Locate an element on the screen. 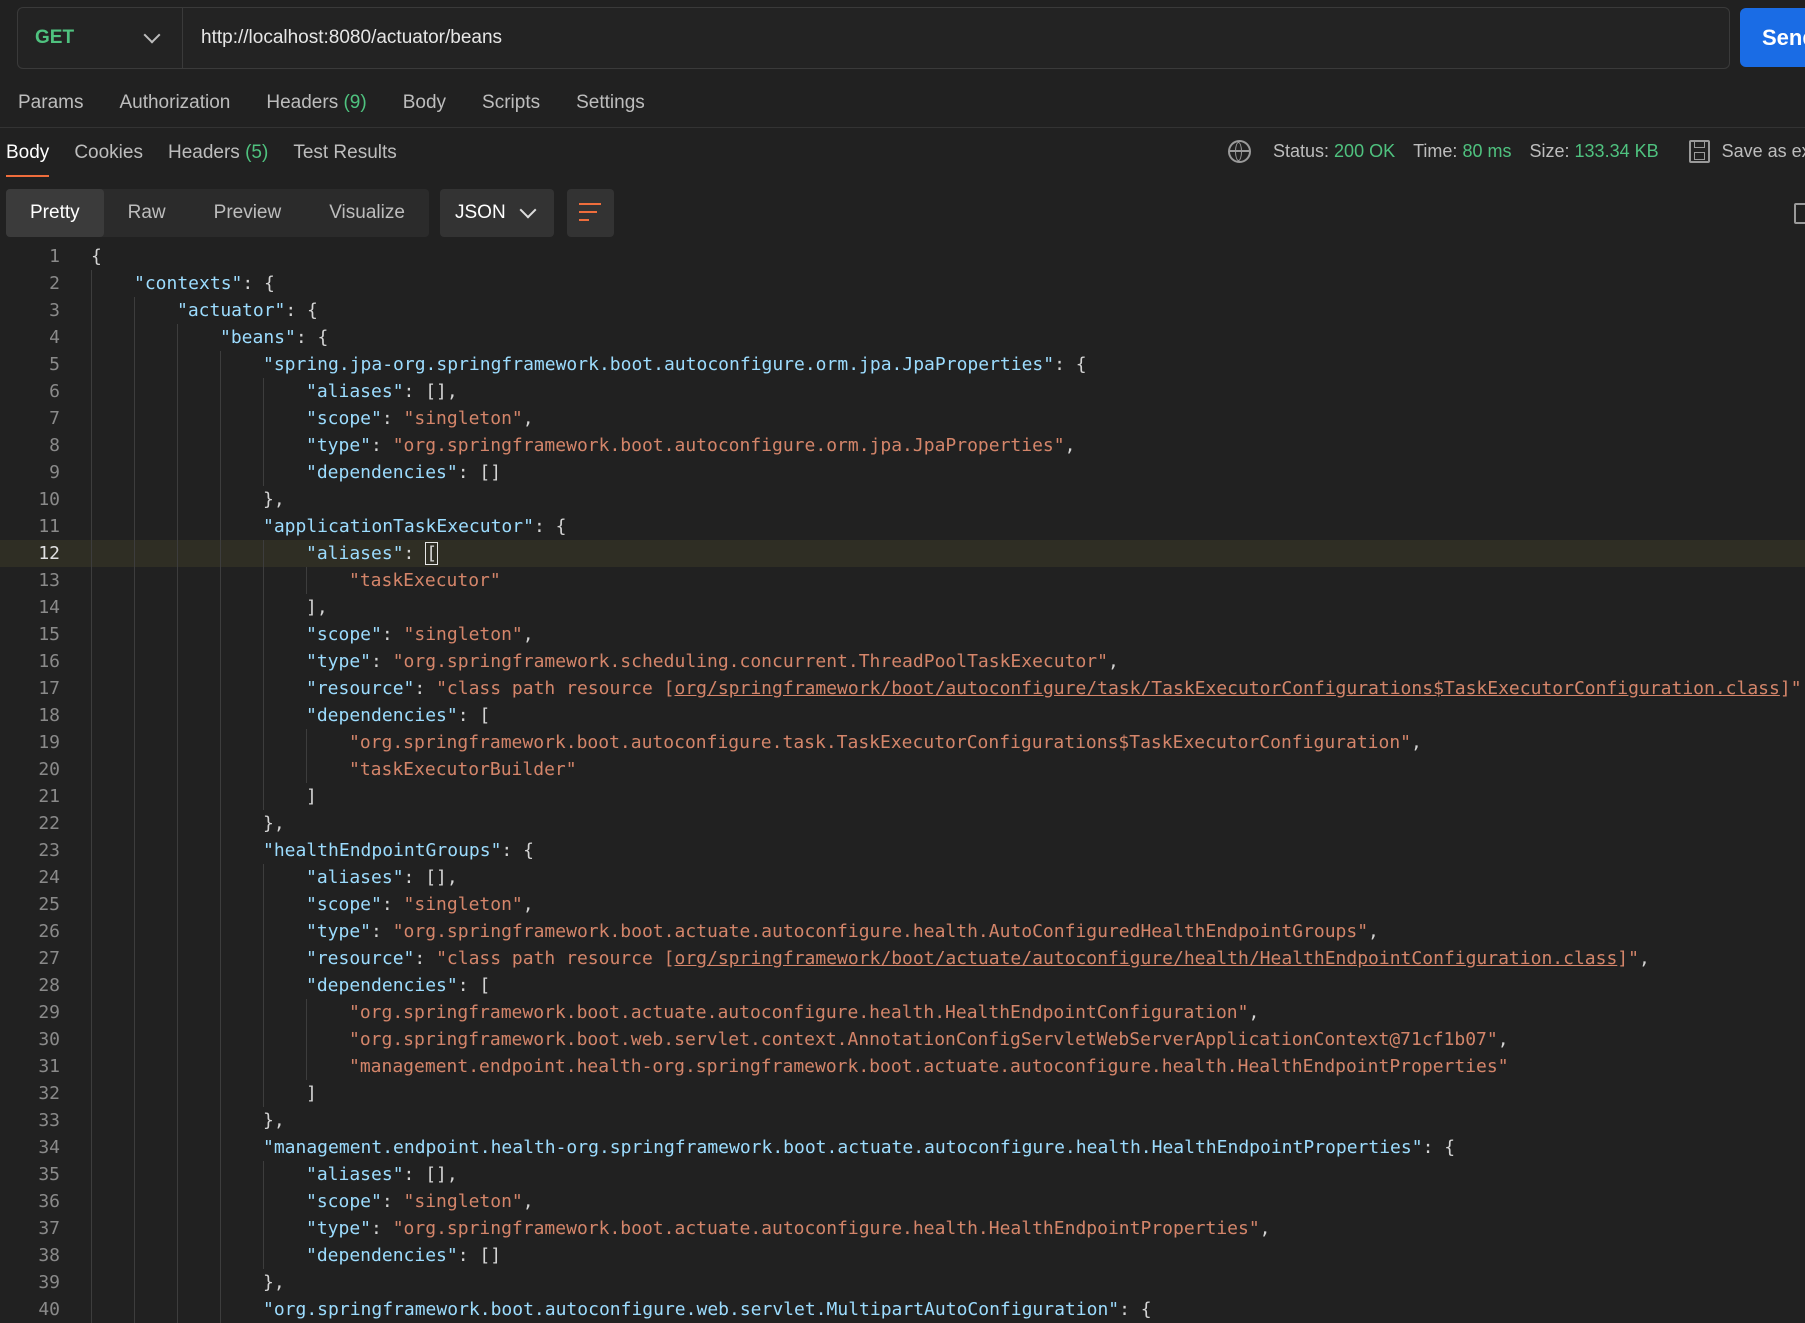 The image size is (1805, 1323). response-tab-test-results: Test Results is located at coordinates (344, 153).